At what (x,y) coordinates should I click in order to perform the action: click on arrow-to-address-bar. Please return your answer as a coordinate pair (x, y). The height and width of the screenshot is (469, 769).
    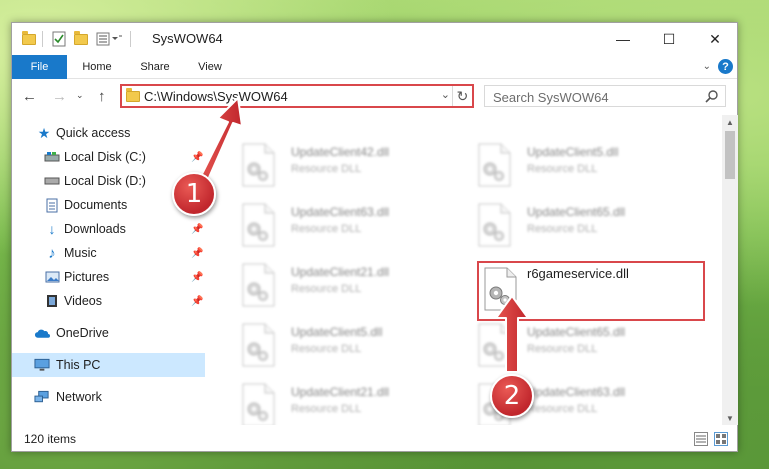
    Looking at the image, I should click on (221, 140).